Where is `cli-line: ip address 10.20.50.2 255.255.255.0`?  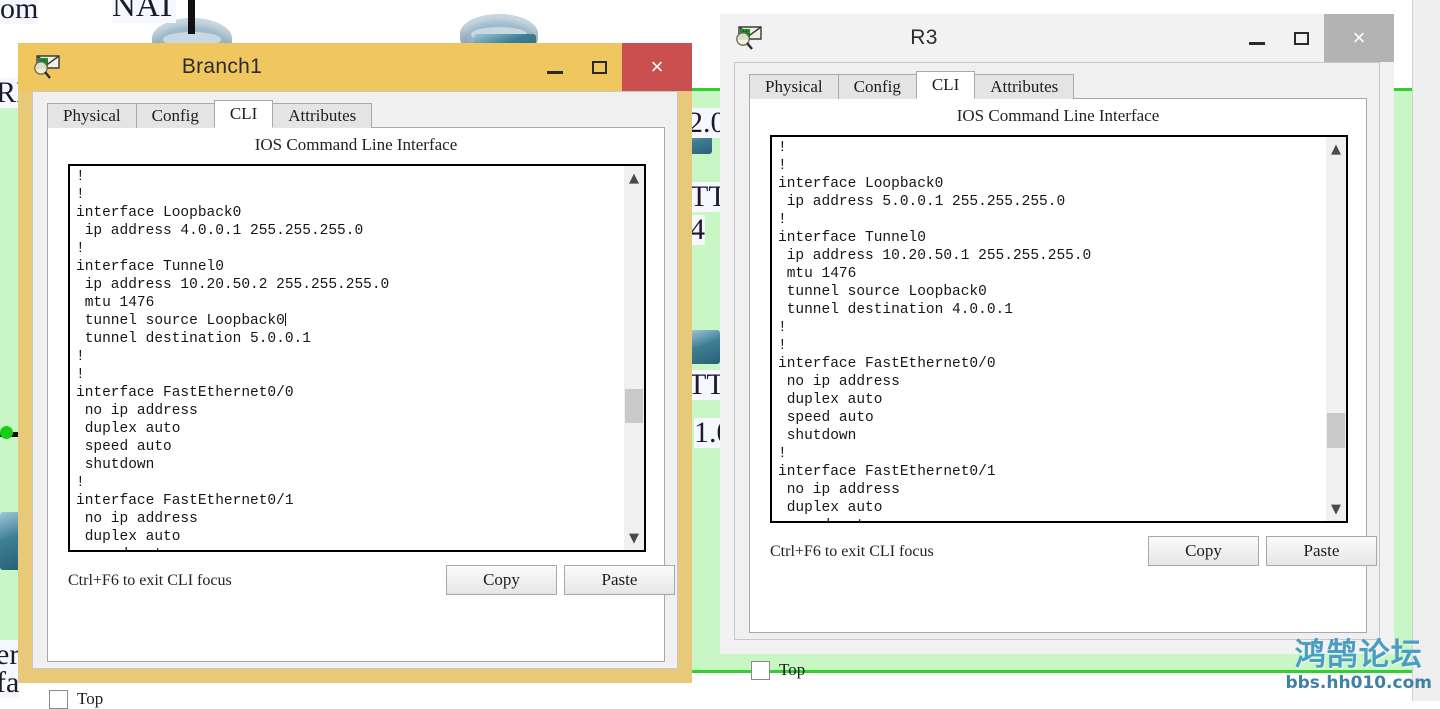 cli-line: ip address 10.20.50.2 255.255.255.0 is located at coordinates (349, 285).